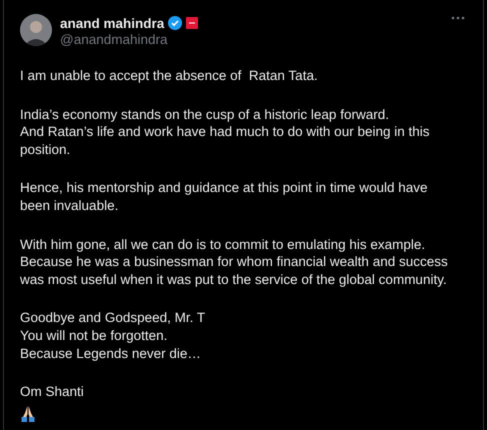 The width and height of the screenshot is (487, 430). What do you see at coordinates (225, 132) in the screenshot?
I see `tweet-text-line: And Ratan’s life and work have had much to do with our being in this` at bounding box center [225, 132].